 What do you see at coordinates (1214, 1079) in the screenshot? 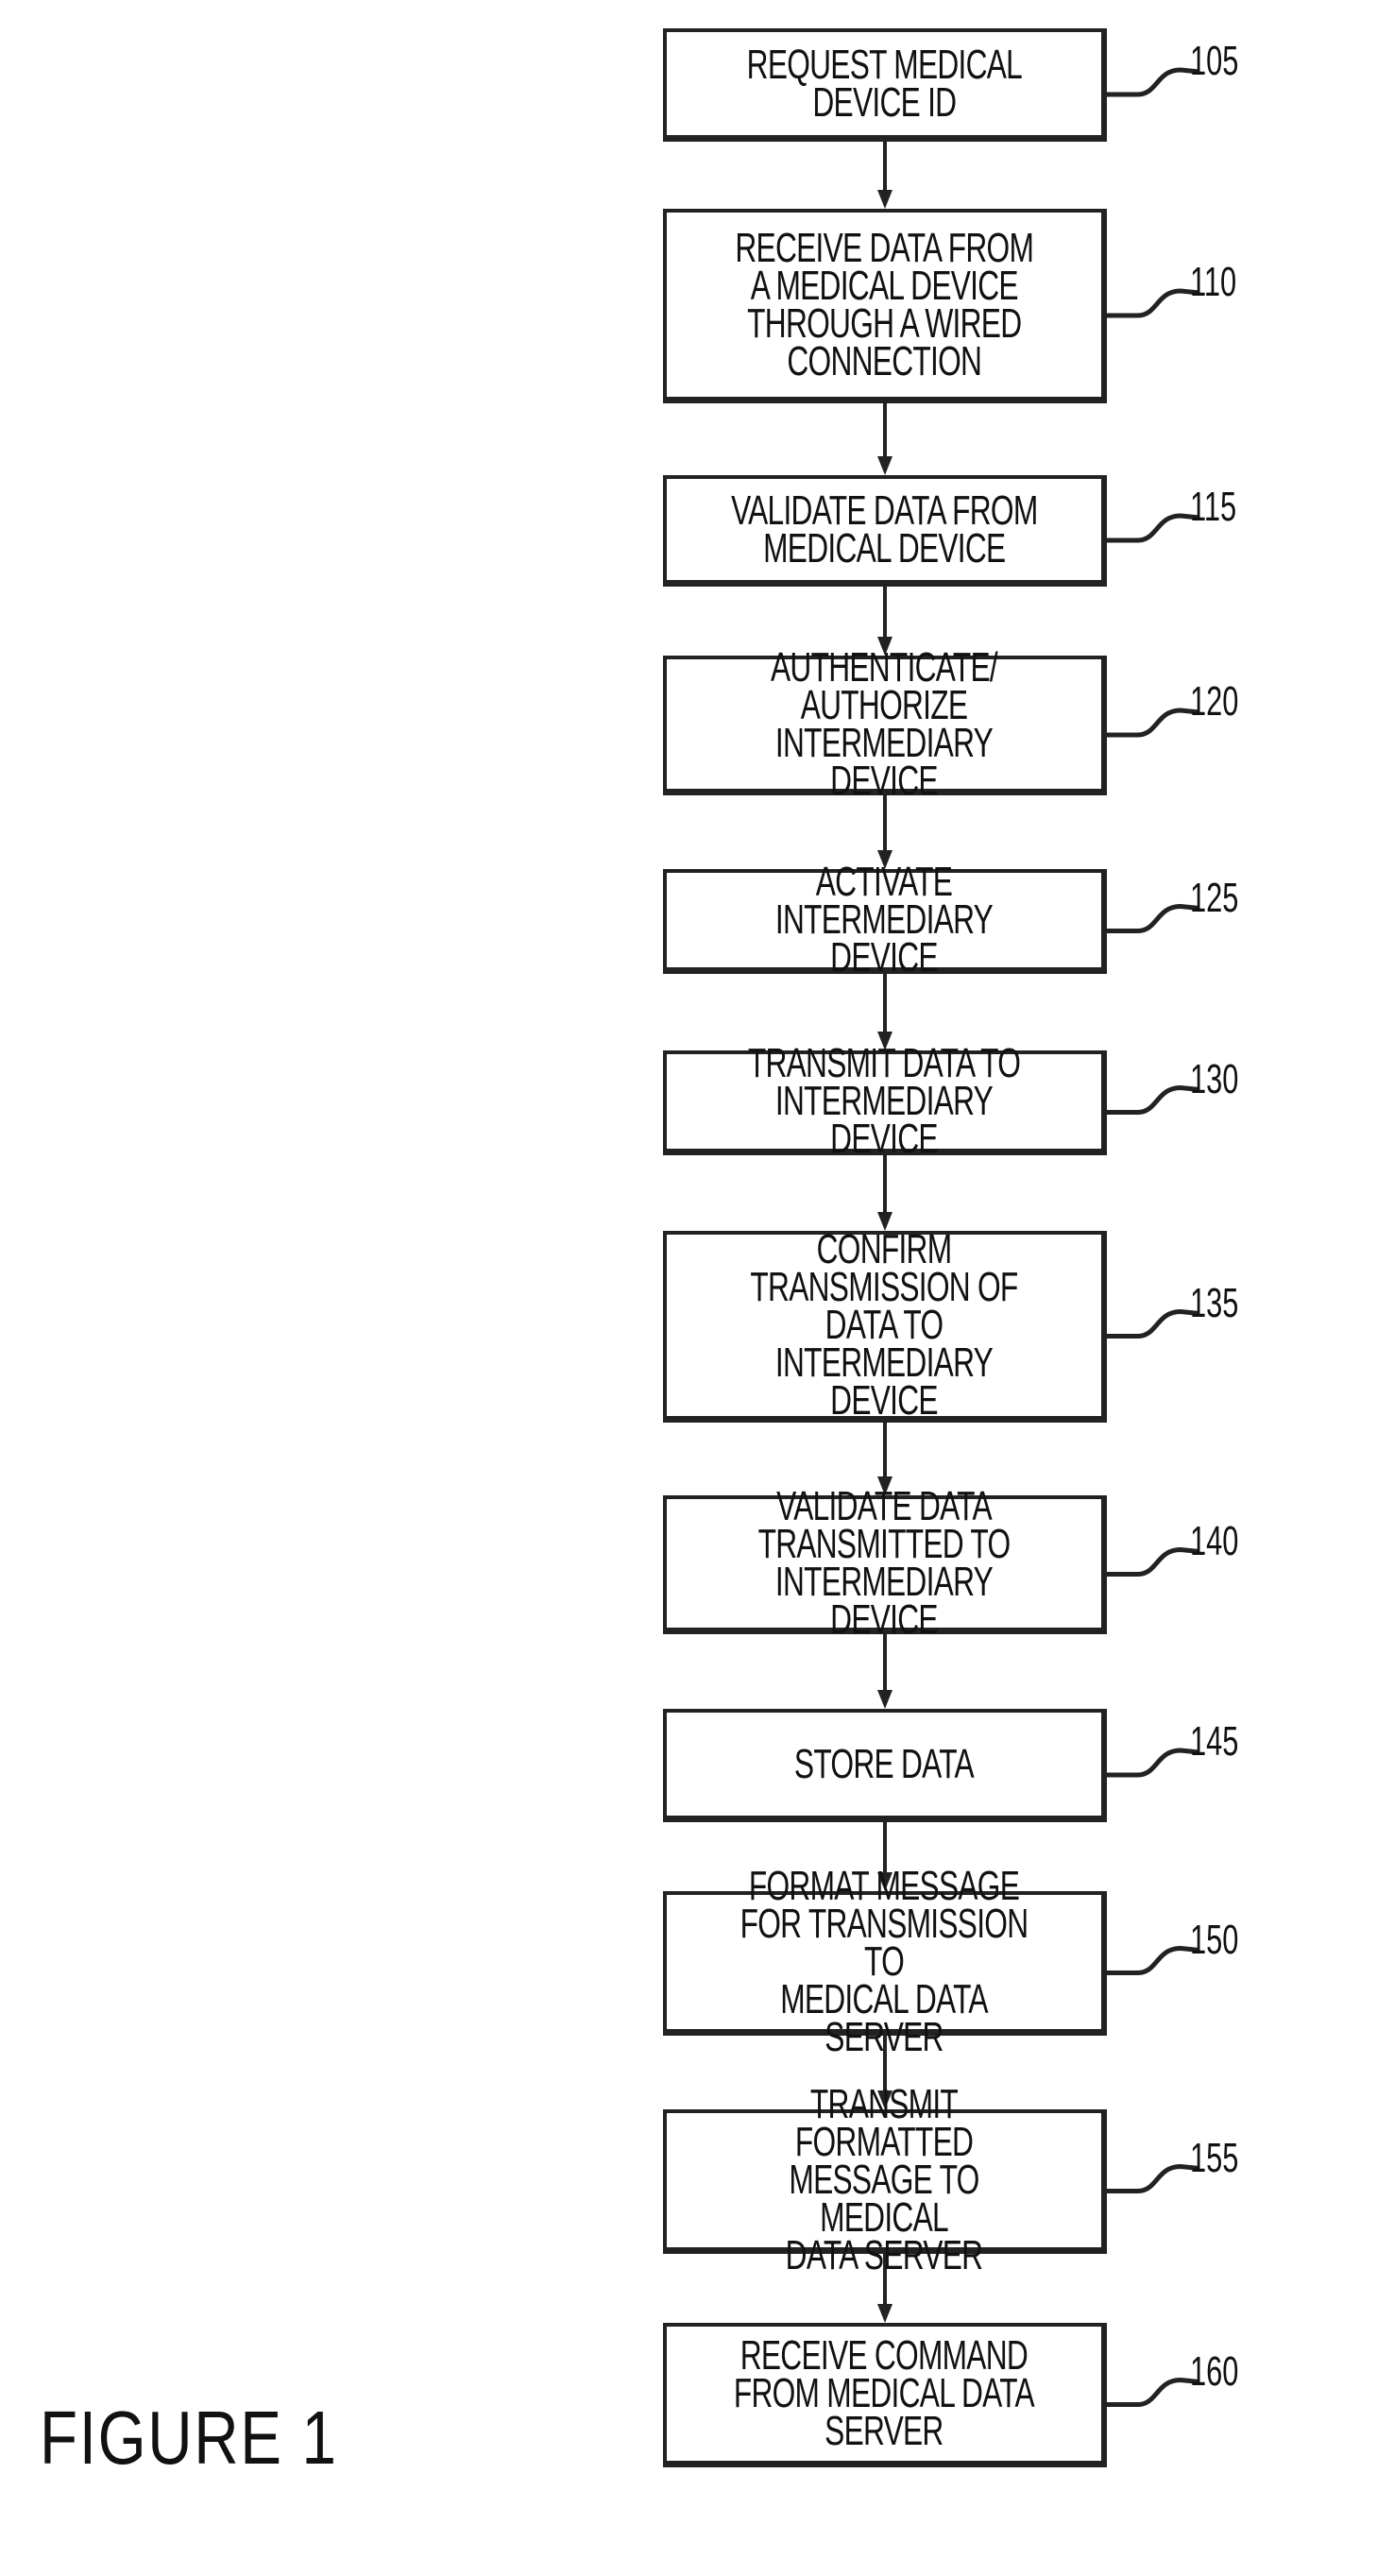
I see `reference-numeral: 130` at bounding box center [1214, 1079].